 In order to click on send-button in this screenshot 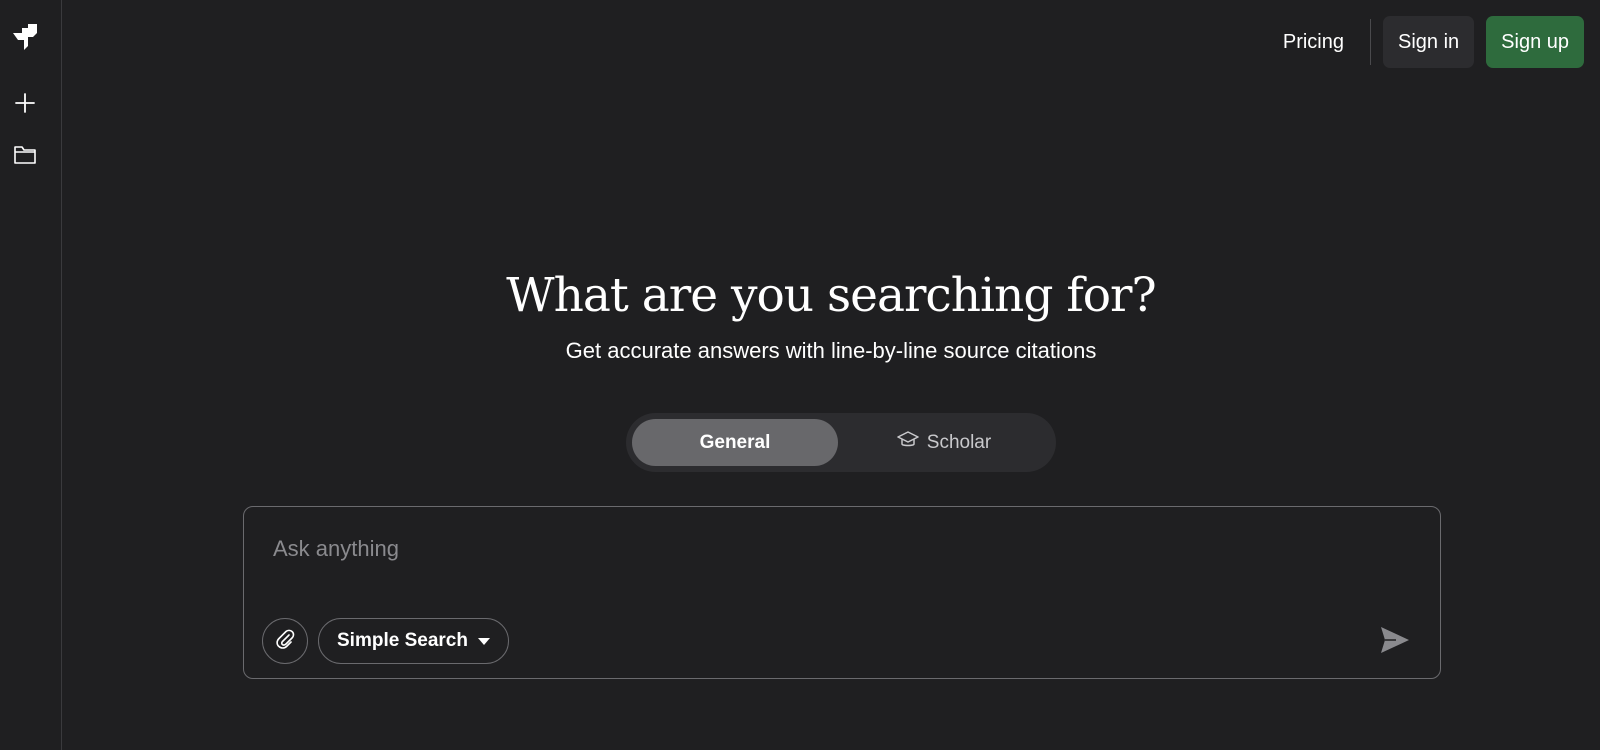, I will do `click(1395, 642)`.